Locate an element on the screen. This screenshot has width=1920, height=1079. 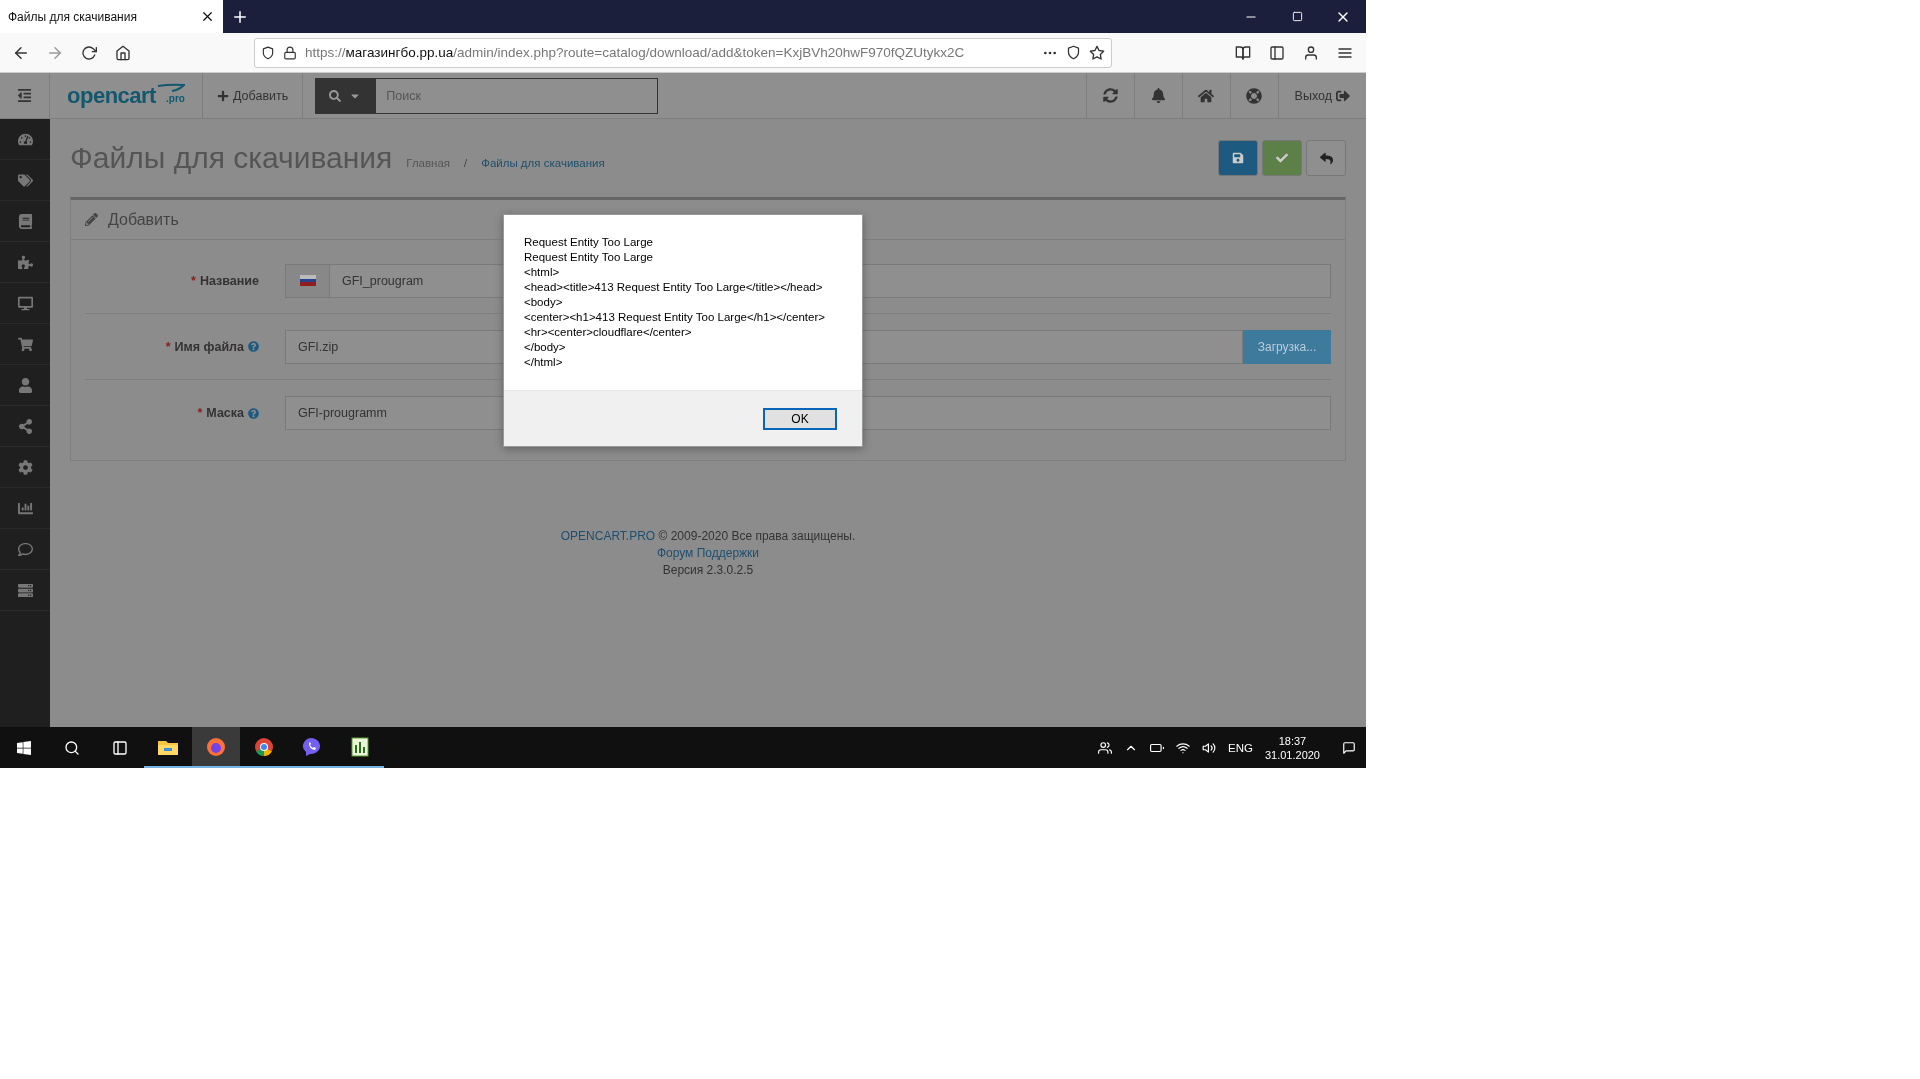
search-button is located at coordinates (345, 95).